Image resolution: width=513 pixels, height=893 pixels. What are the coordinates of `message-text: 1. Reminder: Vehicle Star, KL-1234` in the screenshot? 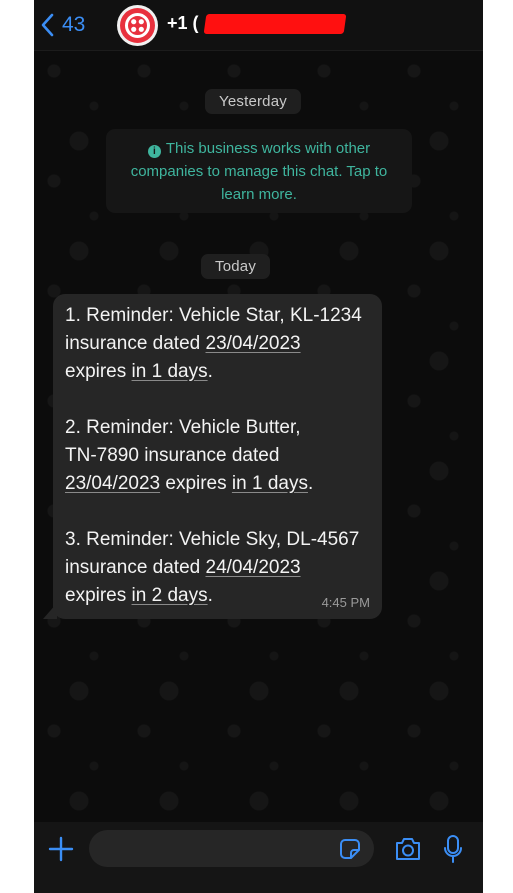 It's located at (213, 315).